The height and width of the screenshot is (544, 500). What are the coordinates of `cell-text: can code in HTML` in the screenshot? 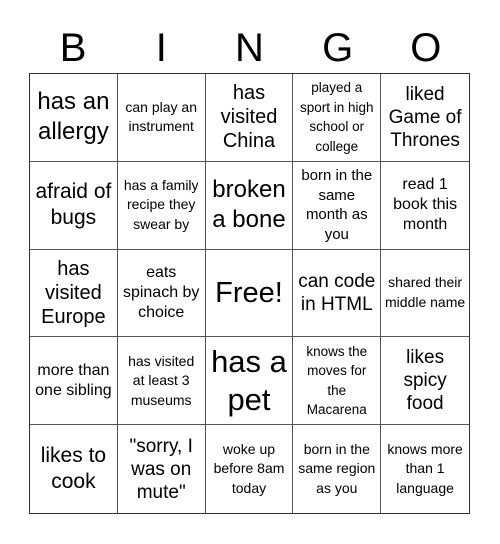 It's located at (337, 292).